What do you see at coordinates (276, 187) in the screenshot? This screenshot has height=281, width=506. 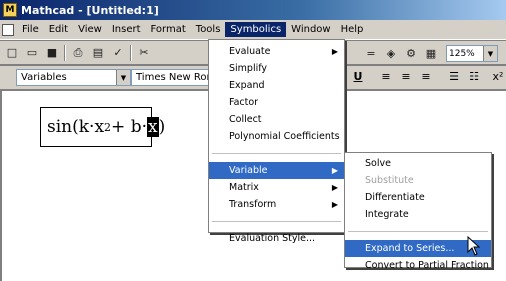 I see `menu-item-matrix: Matrix ▶` at bounding box center [276, 187].